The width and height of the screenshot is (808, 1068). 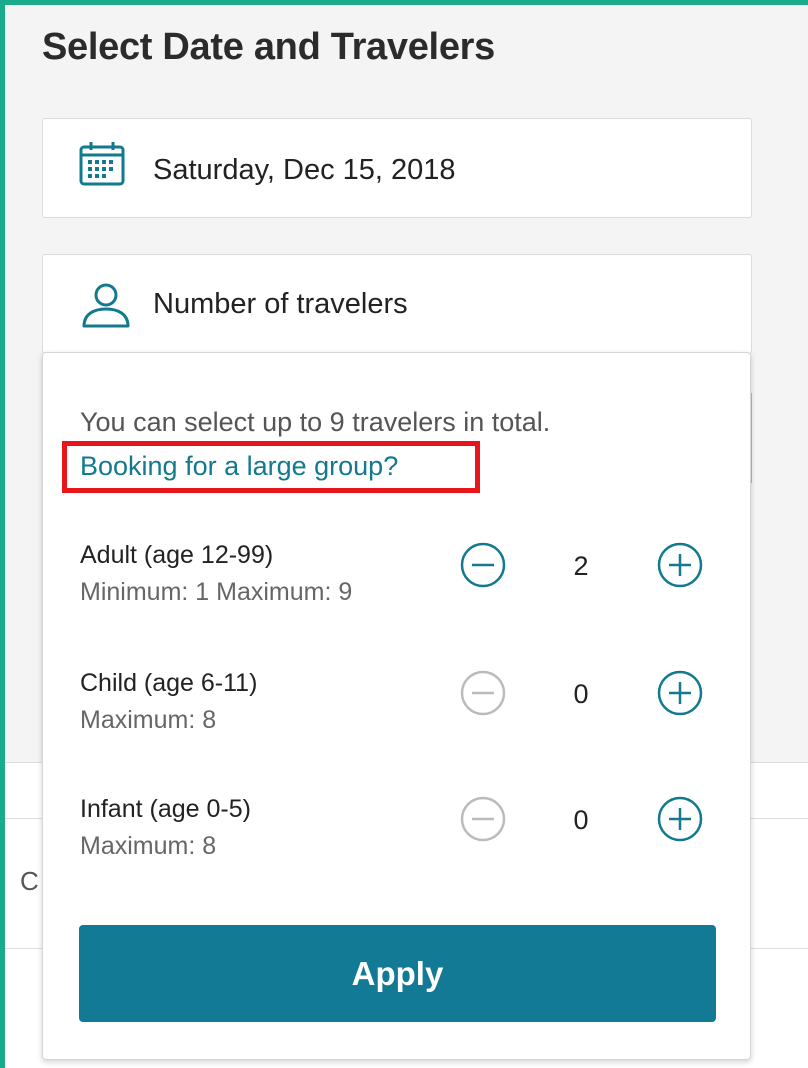 What do you see at coordinates (581, 566) in the screenshot?
I see `adult-count: 2` at bounding box center [581, 566].